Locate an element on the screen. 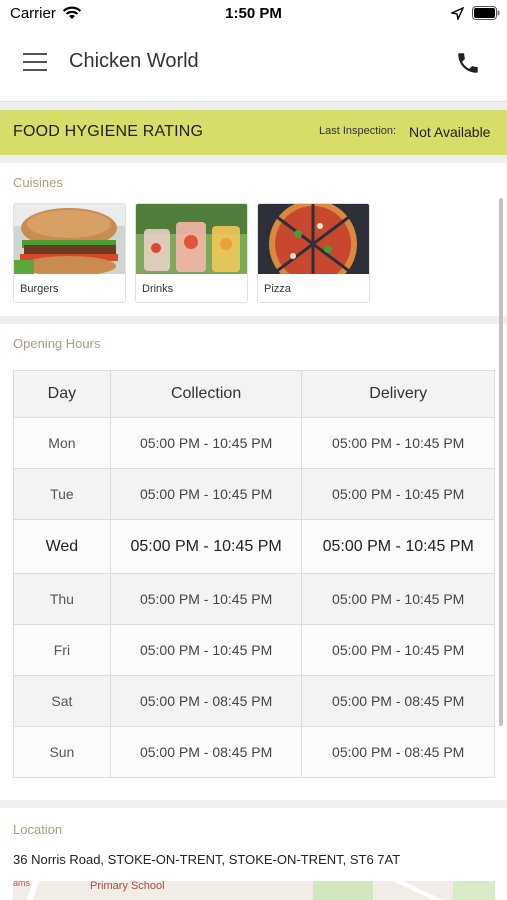  opening-hours-label: Opening Hours is located at coordinates (57, 343).